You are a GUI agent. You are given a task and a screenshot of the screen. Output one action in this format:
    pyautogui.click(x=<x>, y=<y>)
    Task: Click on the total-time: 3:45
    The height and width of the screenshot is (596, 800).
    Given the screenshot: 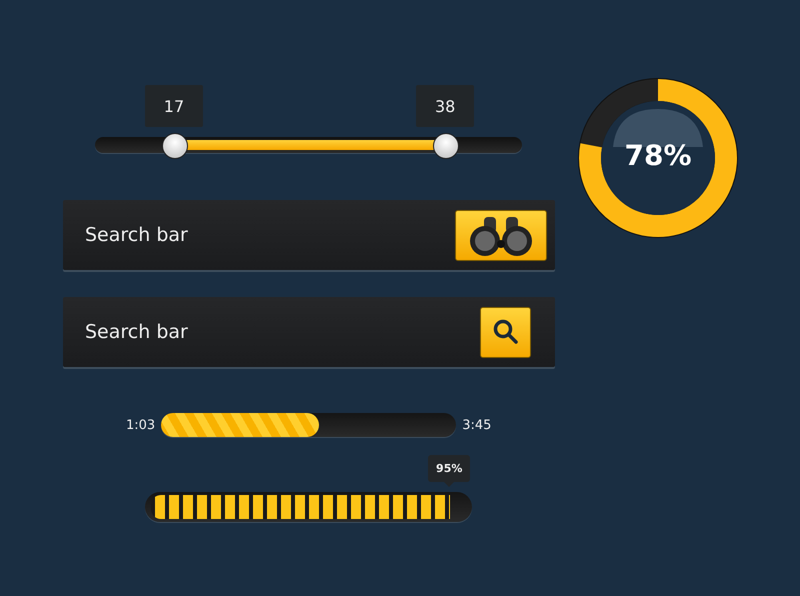 What is the action you would take?
    pyautogui.click(x=477, y=425)
    